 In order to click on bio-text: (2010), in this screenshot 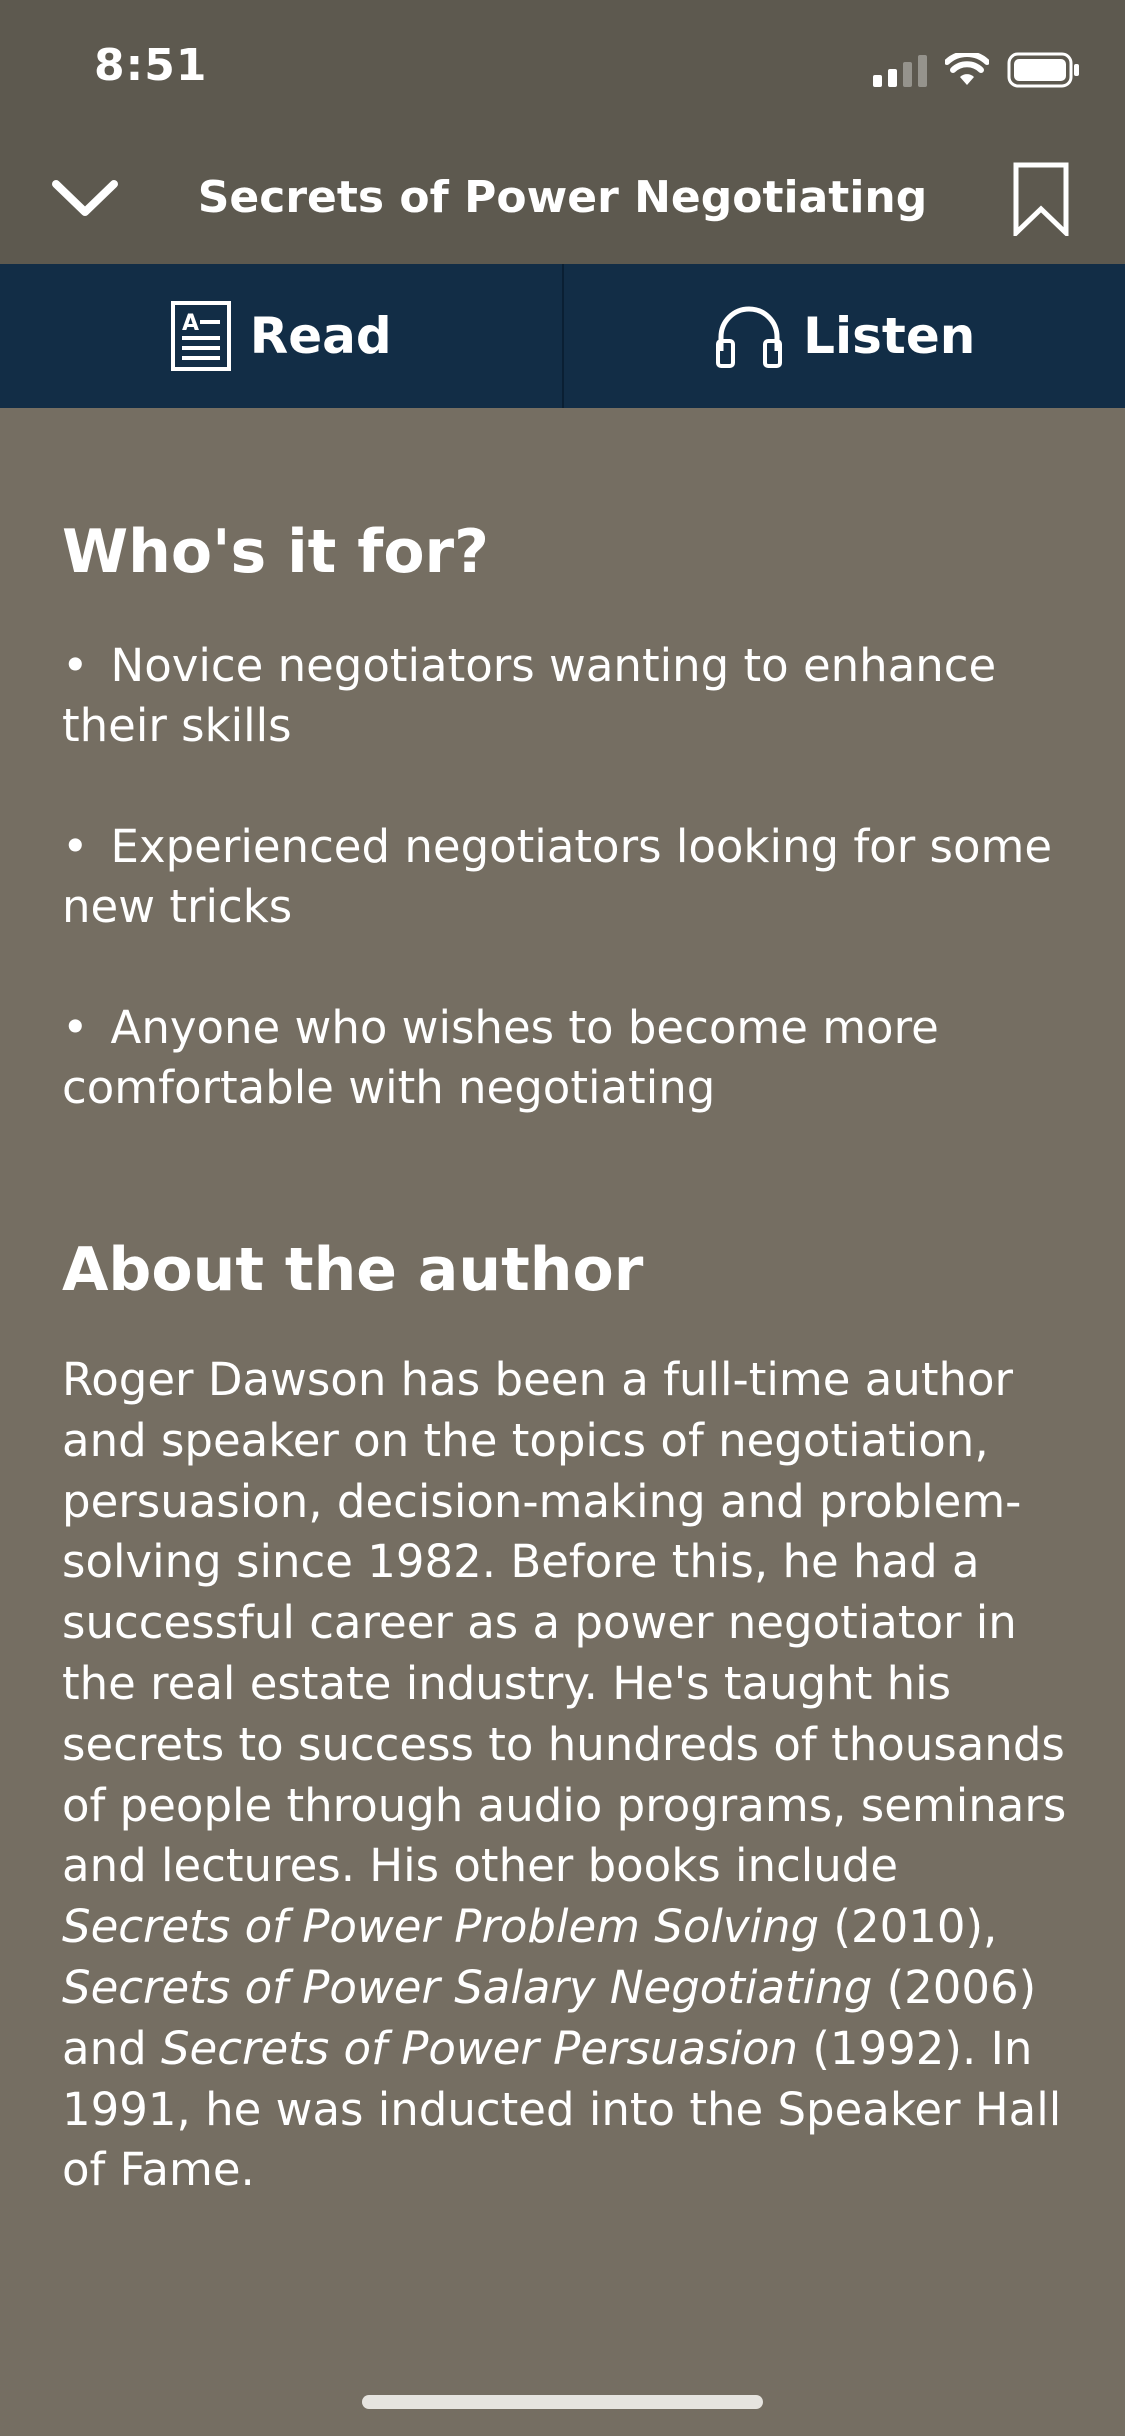, I will do `click(908, 1927)`.